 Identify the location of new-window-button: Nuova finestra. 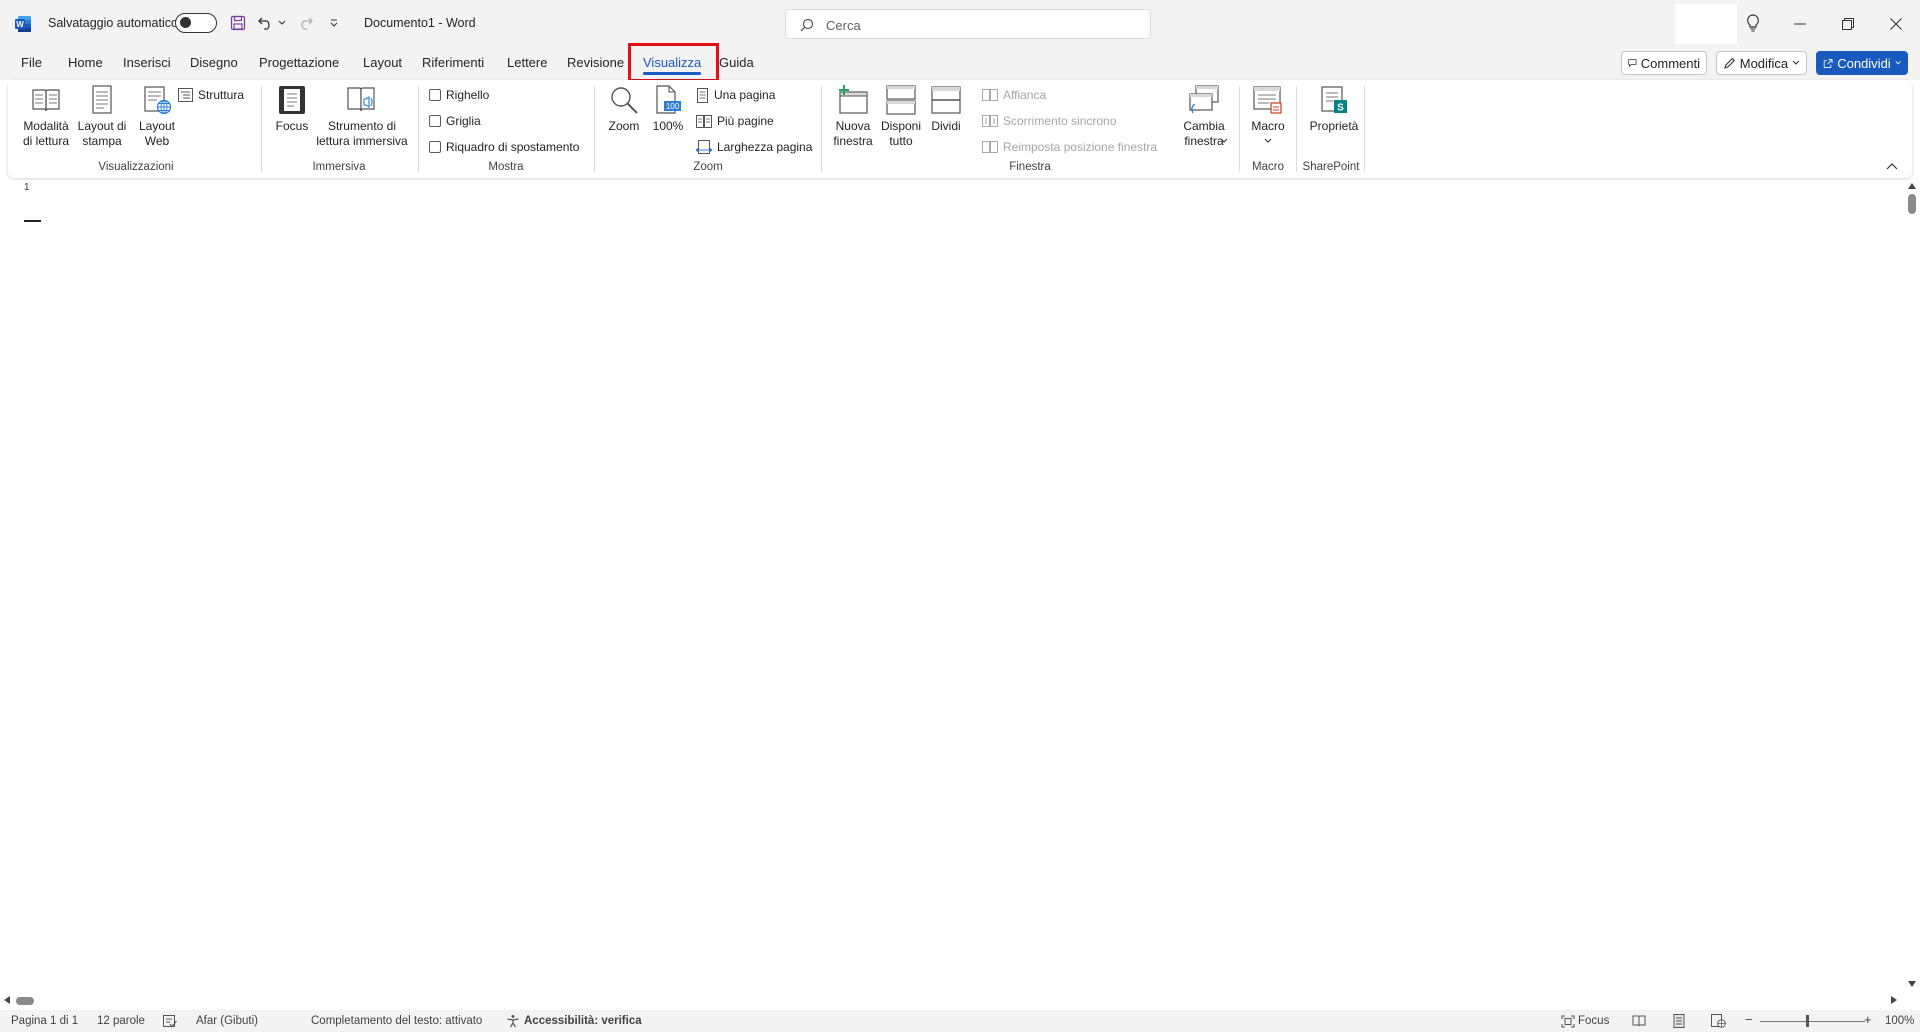
(853, 116).